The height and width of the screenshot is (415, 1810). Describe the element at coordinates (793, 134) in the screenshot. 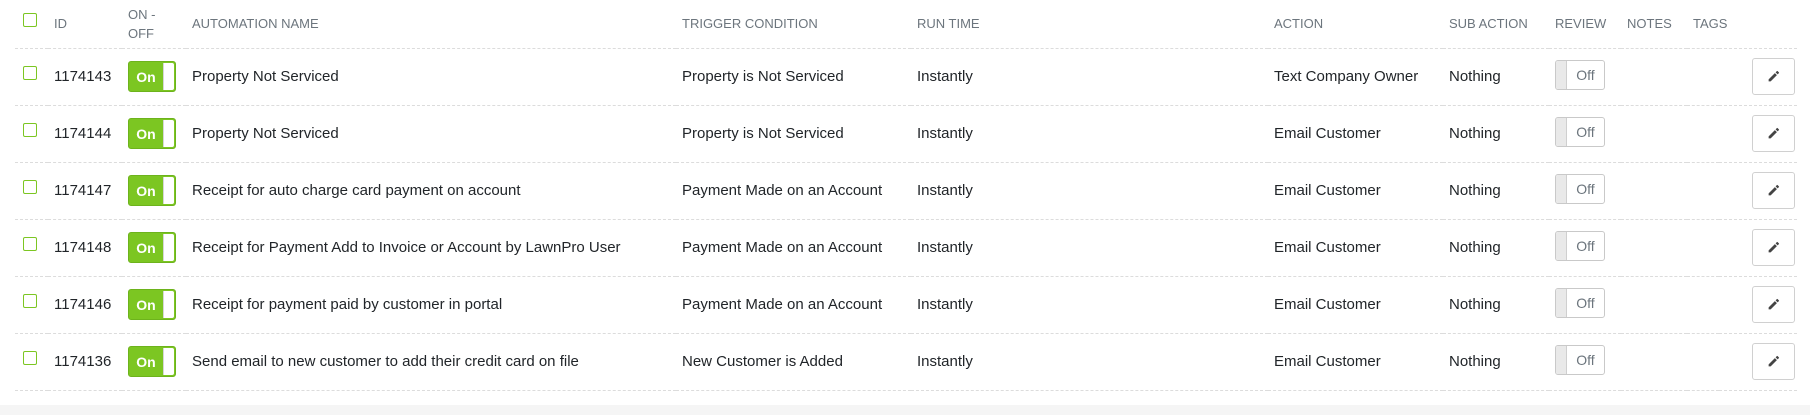

I see `row-trigger-condition: Property is Not Serviced` at that location.